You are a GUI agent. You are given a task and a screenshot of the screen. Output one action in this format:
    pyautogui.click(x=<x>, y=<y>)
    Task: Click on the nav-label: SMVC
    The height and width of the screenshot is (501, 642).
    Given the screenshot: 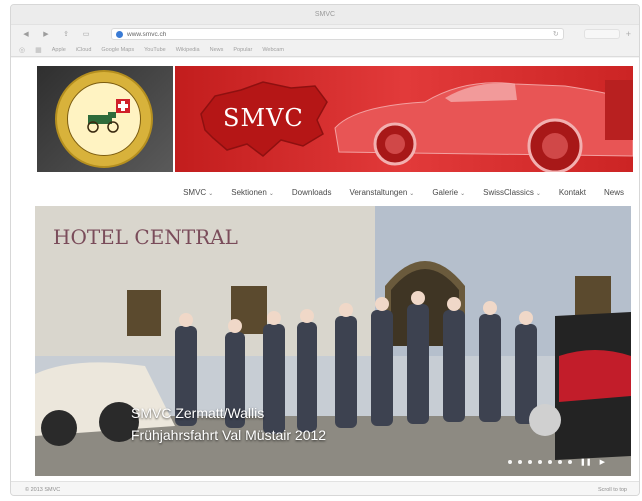 What is the action you would take?
    pyautogui.click(x=195, y=192)
    